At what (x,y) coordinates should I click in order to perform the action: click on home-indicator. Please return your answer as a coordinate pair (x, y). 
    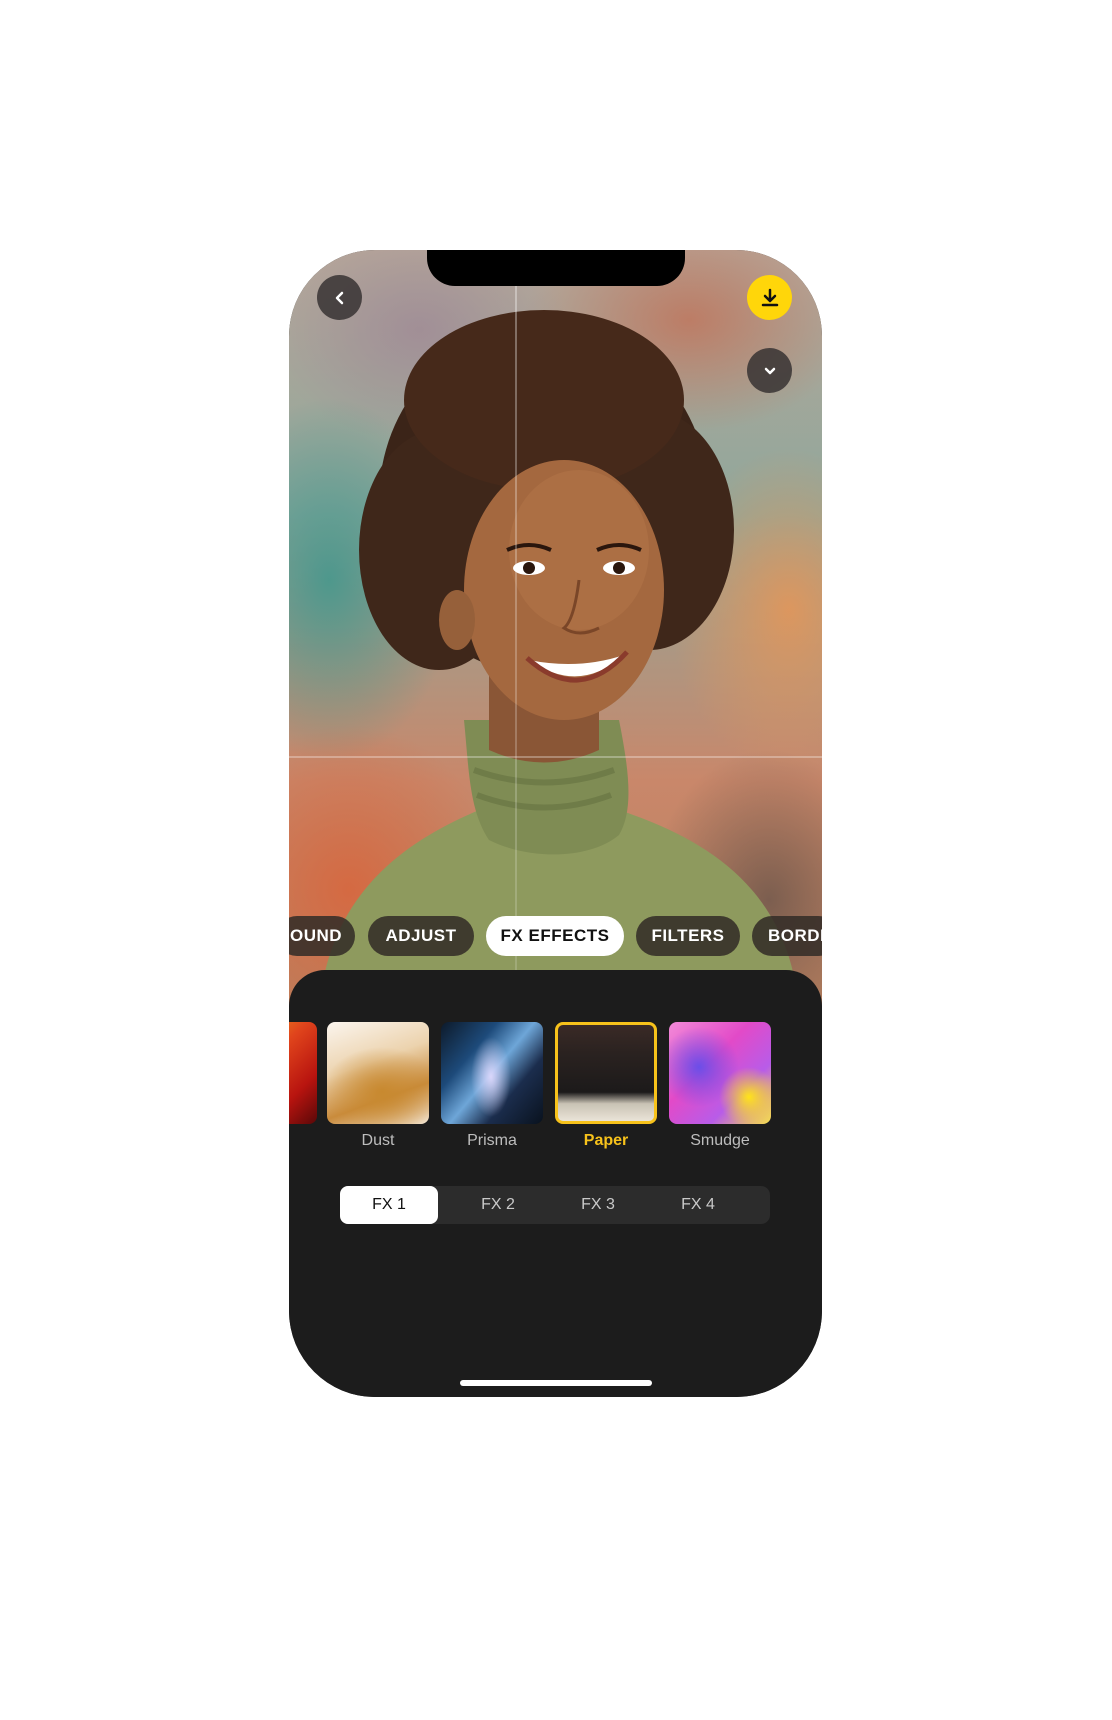
    Looking at the image, I should click on (556, 1383).